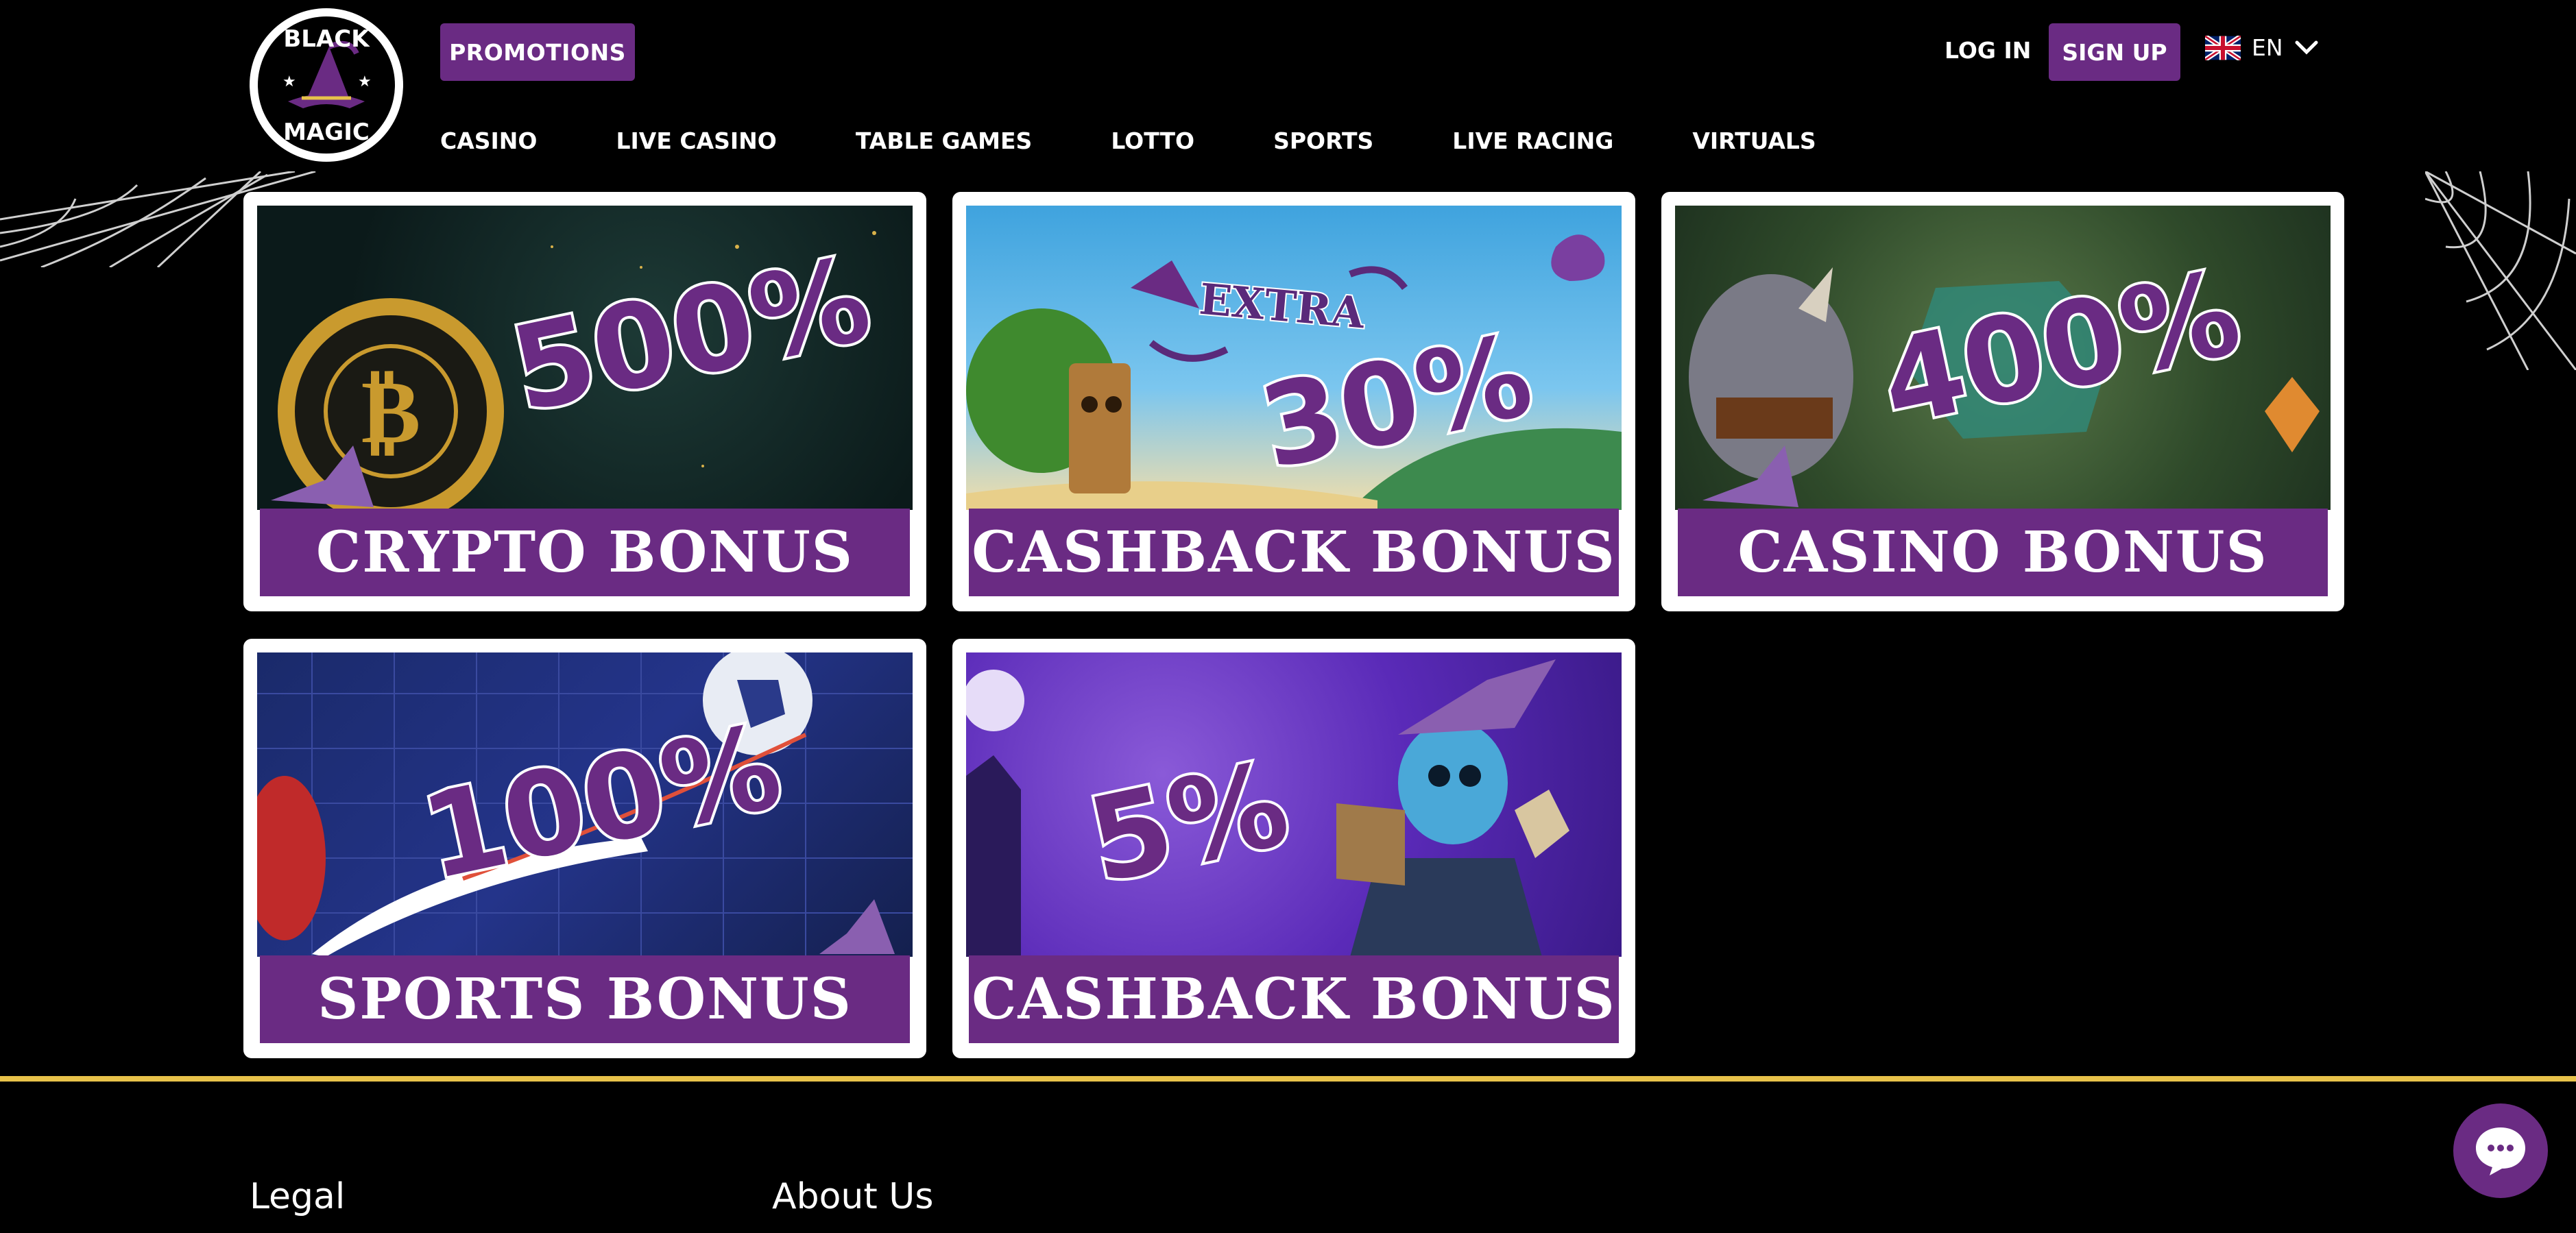 The image size is (2576, 1233). Describe the element at coordinates (1288, 1079) in the screenshot. I see `footer-divider` at that location.